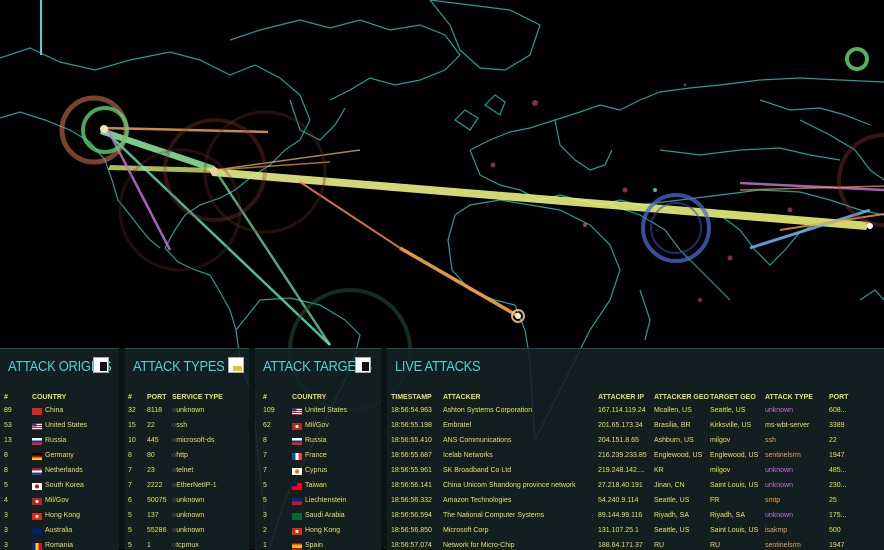  I want to click on attack-count: 53, so click(8, 425).